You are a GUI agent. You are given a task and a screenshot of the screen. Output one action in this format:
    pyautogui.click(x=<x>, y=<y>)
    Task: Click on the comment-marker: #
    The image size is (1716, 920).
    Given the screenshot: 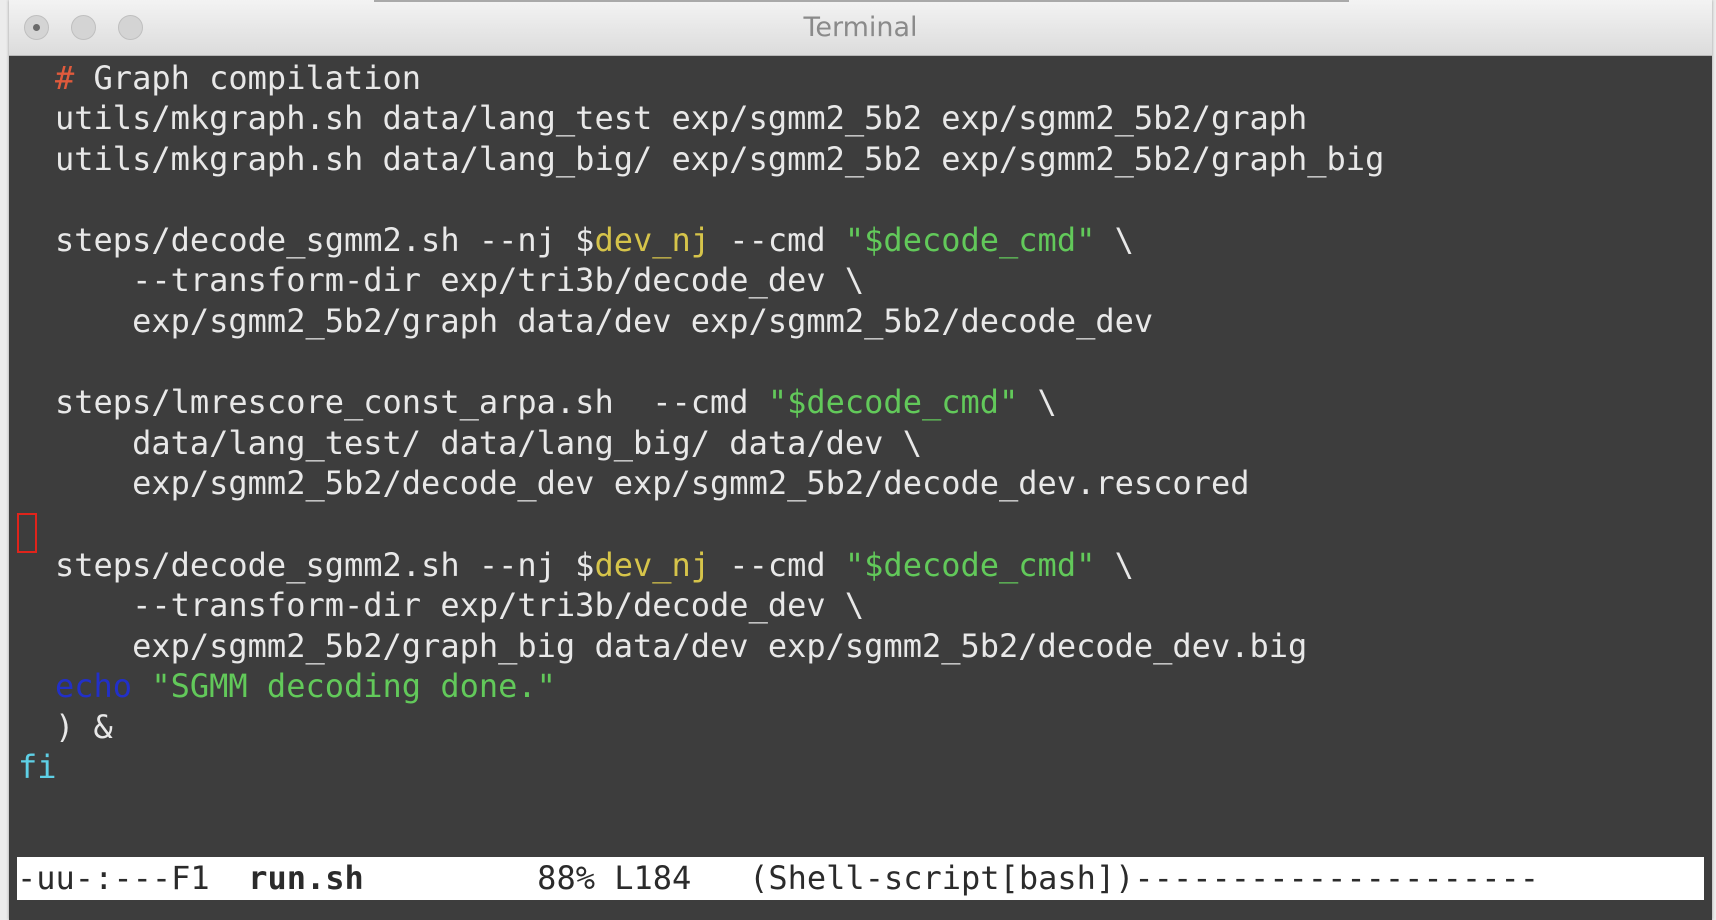 What is the action you would take?
    pyautogui.click(x=74, y=78)
    